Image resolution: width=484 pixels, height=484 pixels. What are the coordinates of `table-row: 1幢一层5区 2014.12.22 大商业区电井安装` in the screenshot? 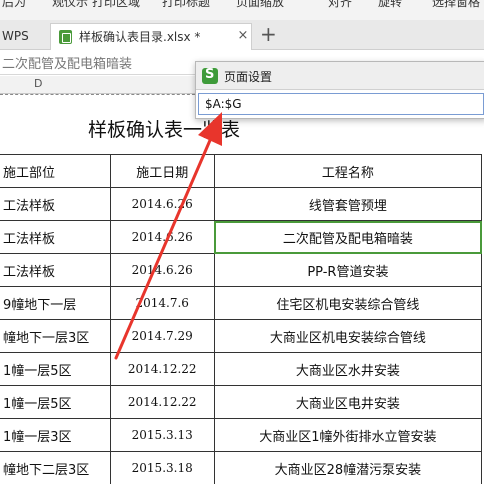 It's located at (241, 402).